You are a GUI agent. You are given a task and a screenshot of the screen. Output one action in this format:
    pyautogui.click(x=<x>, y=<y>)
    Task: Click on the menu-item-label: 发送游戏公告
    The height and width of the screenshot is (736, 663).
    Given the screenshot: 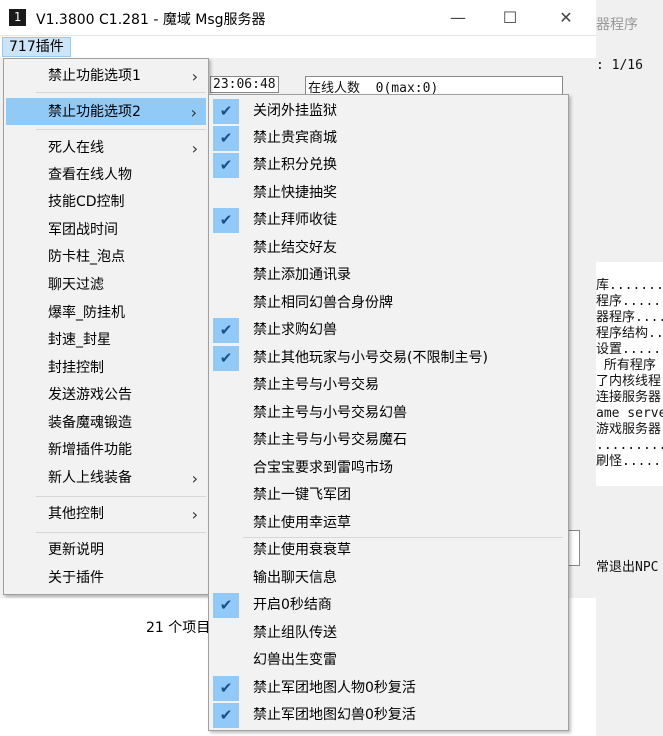 What is the action you would take?
    pyautogui.click(x=90, y=395)
    